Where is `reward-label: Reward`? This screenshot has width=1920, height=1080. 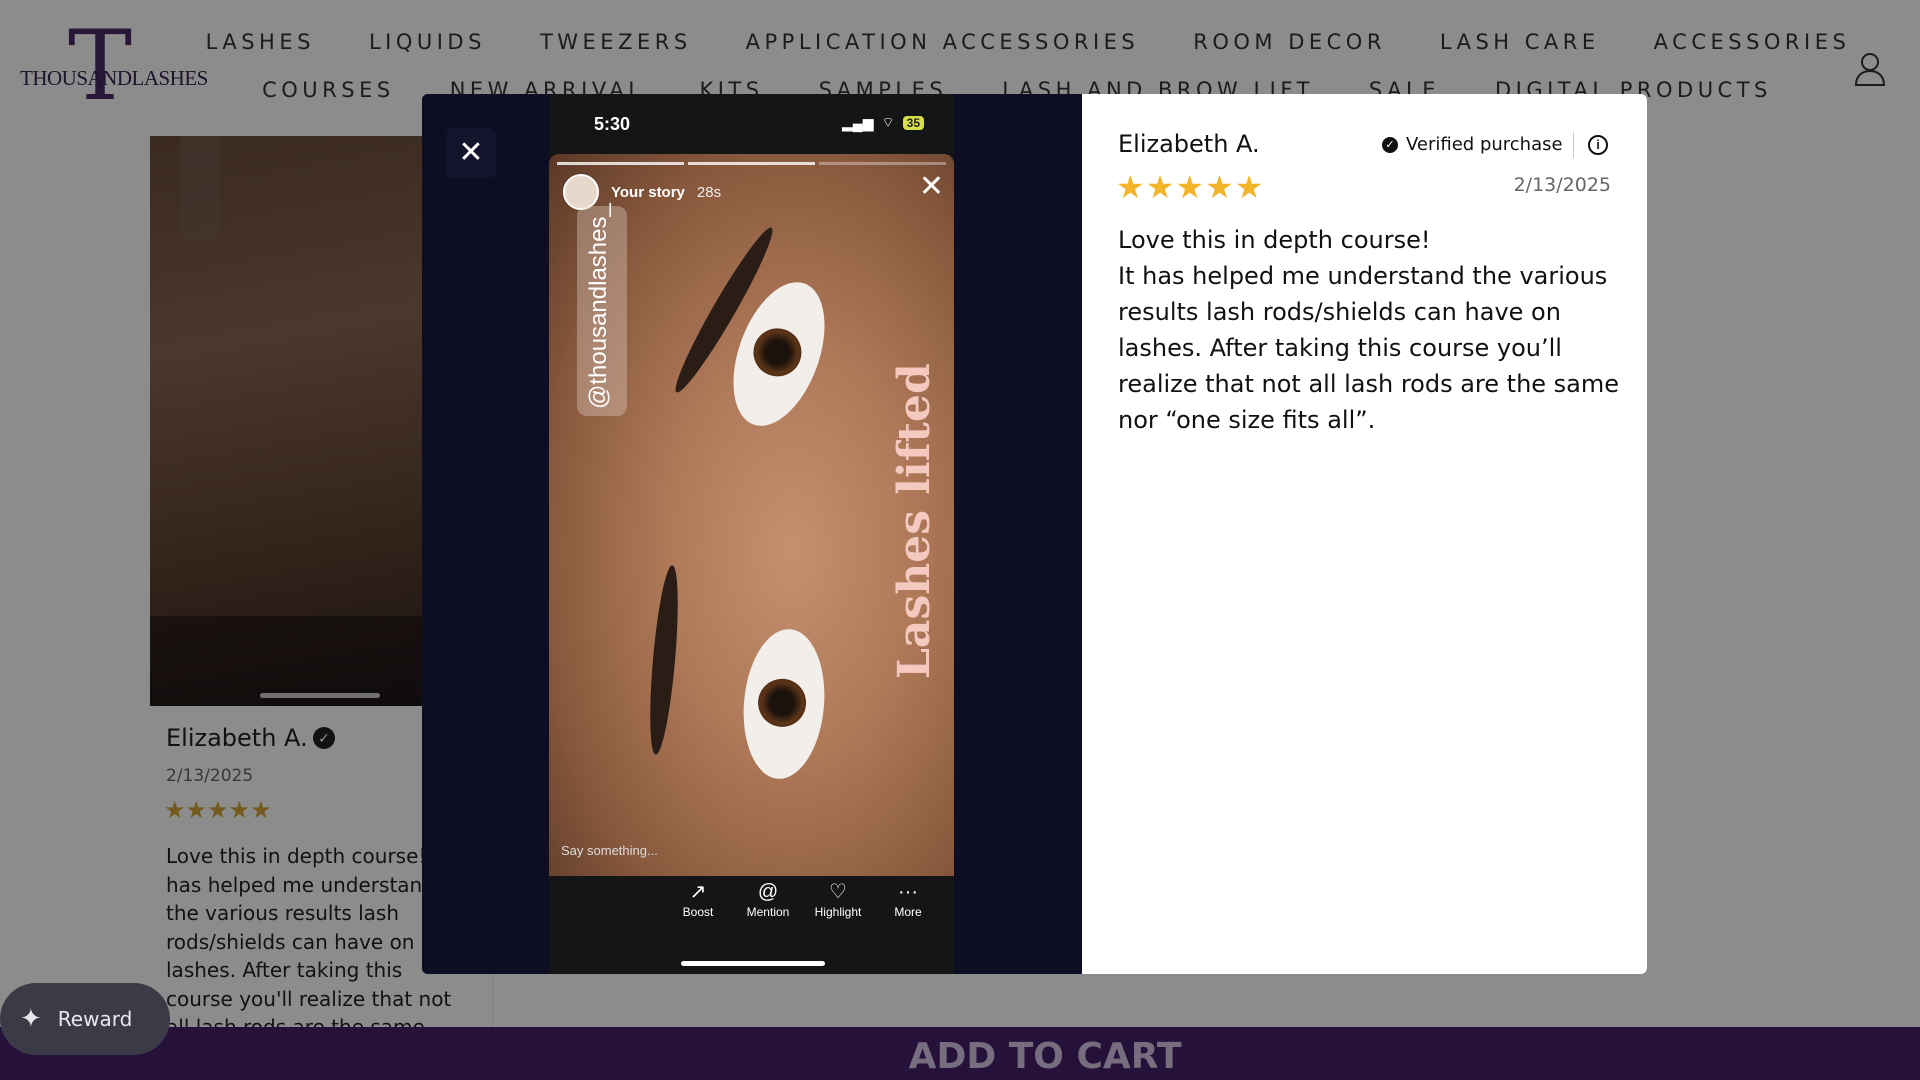 reward-label: Reward is located at coordinates (95, 1019).